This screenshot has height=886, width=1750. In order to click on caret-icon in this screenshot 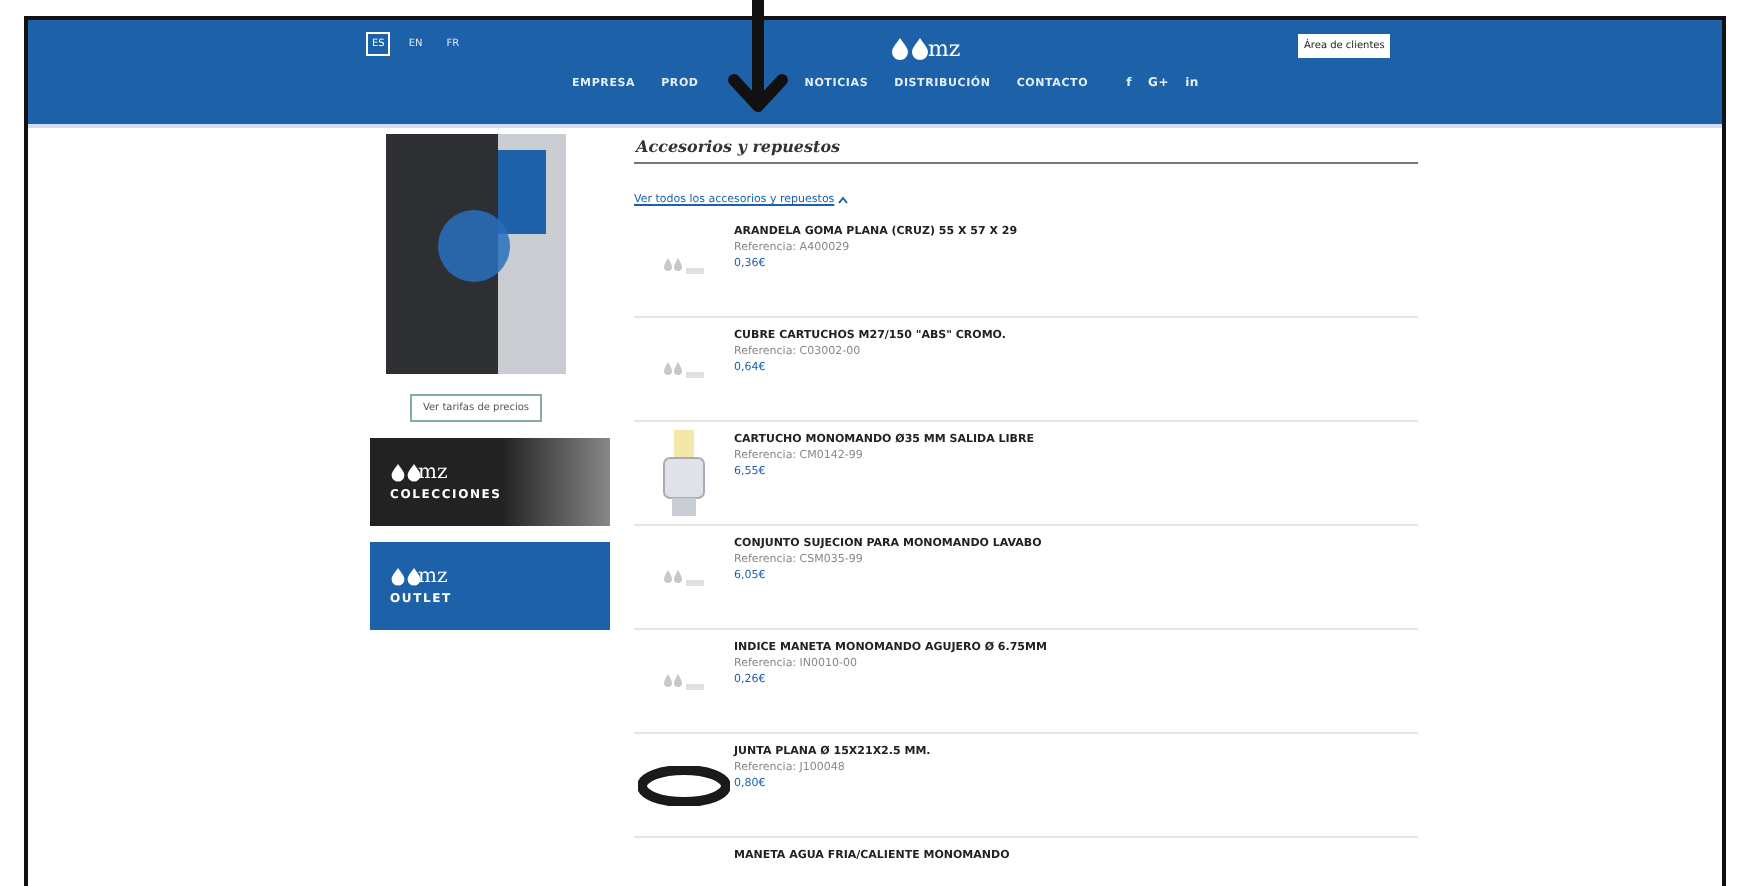, I will do `click(843, 200)`.